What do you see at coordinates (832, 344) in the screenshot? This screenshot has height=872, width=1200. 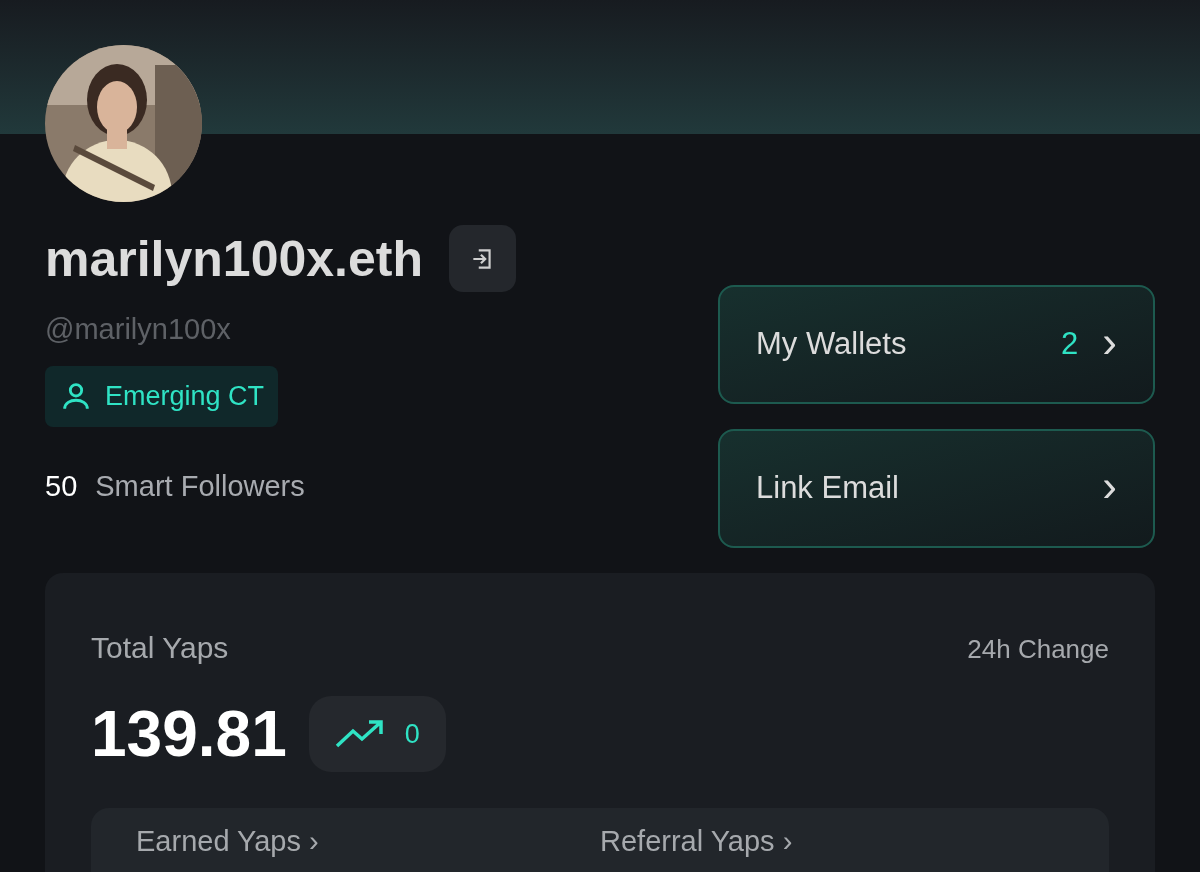 I see `action-label: My Wallets` at bounding box center [832, 344].